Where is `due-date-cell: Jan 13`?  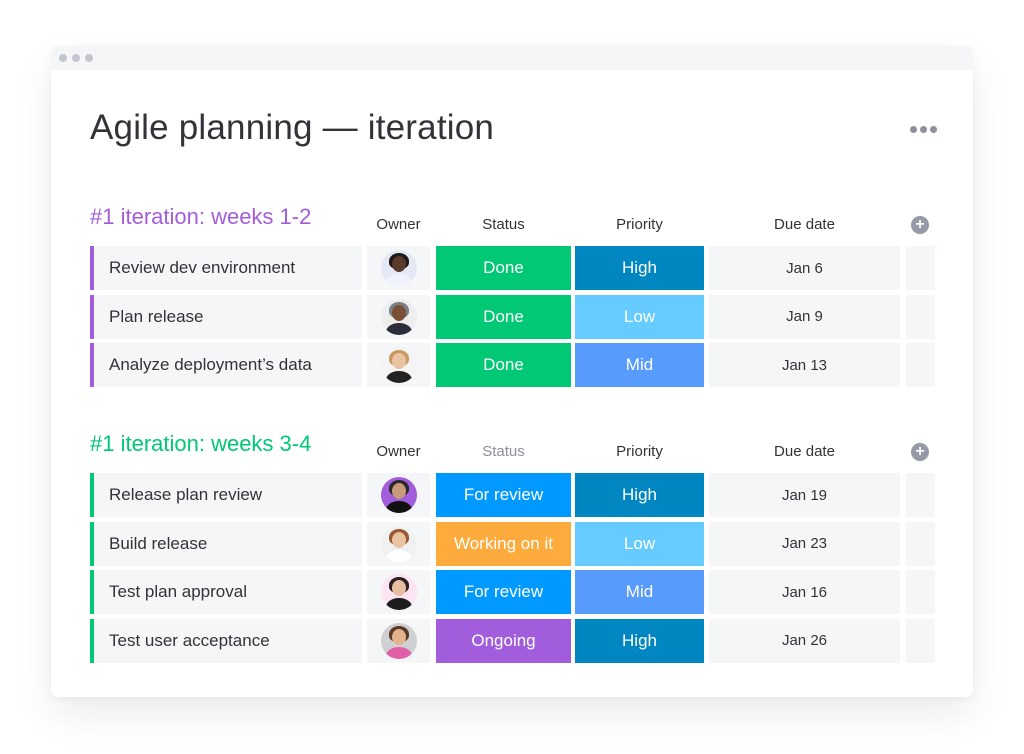
due-date-cell: Jan 13 is located at coordinates (804, 365).